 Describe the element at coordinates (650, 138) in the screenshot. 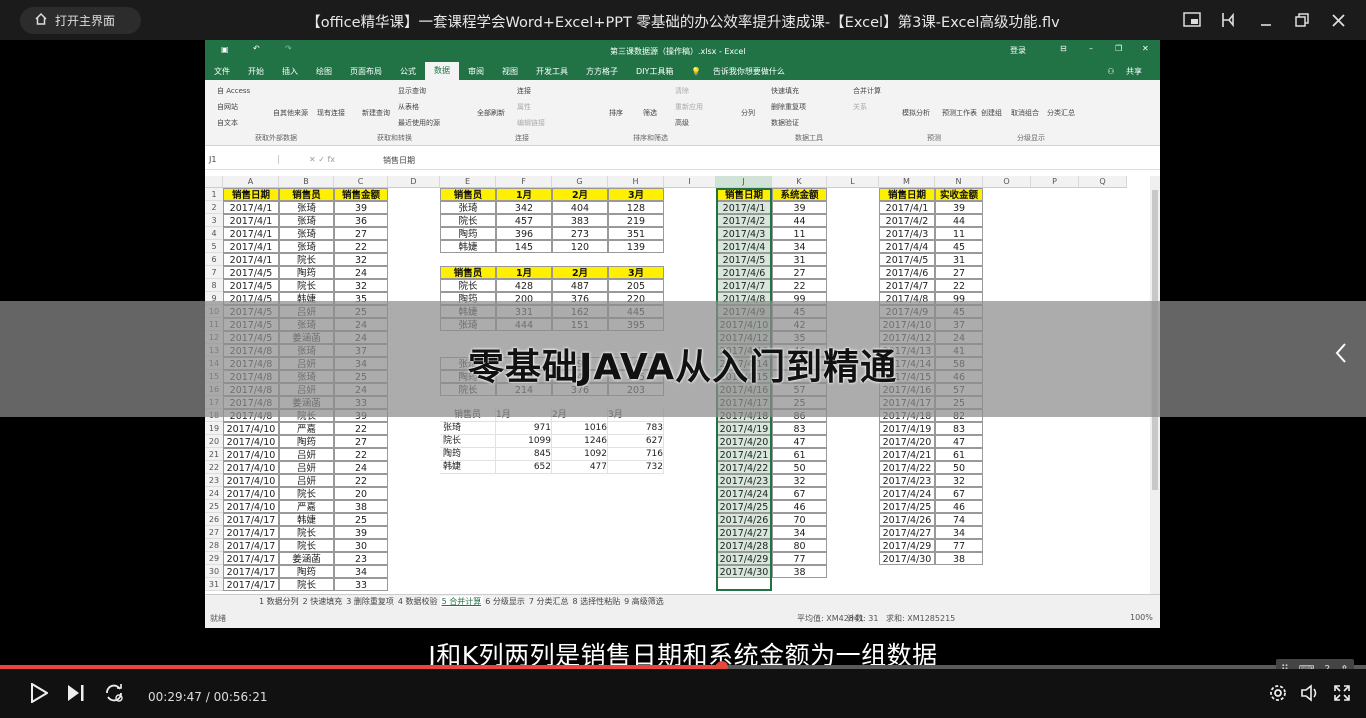

I see `ribbon-group-label: 排序和筛选` at that location.